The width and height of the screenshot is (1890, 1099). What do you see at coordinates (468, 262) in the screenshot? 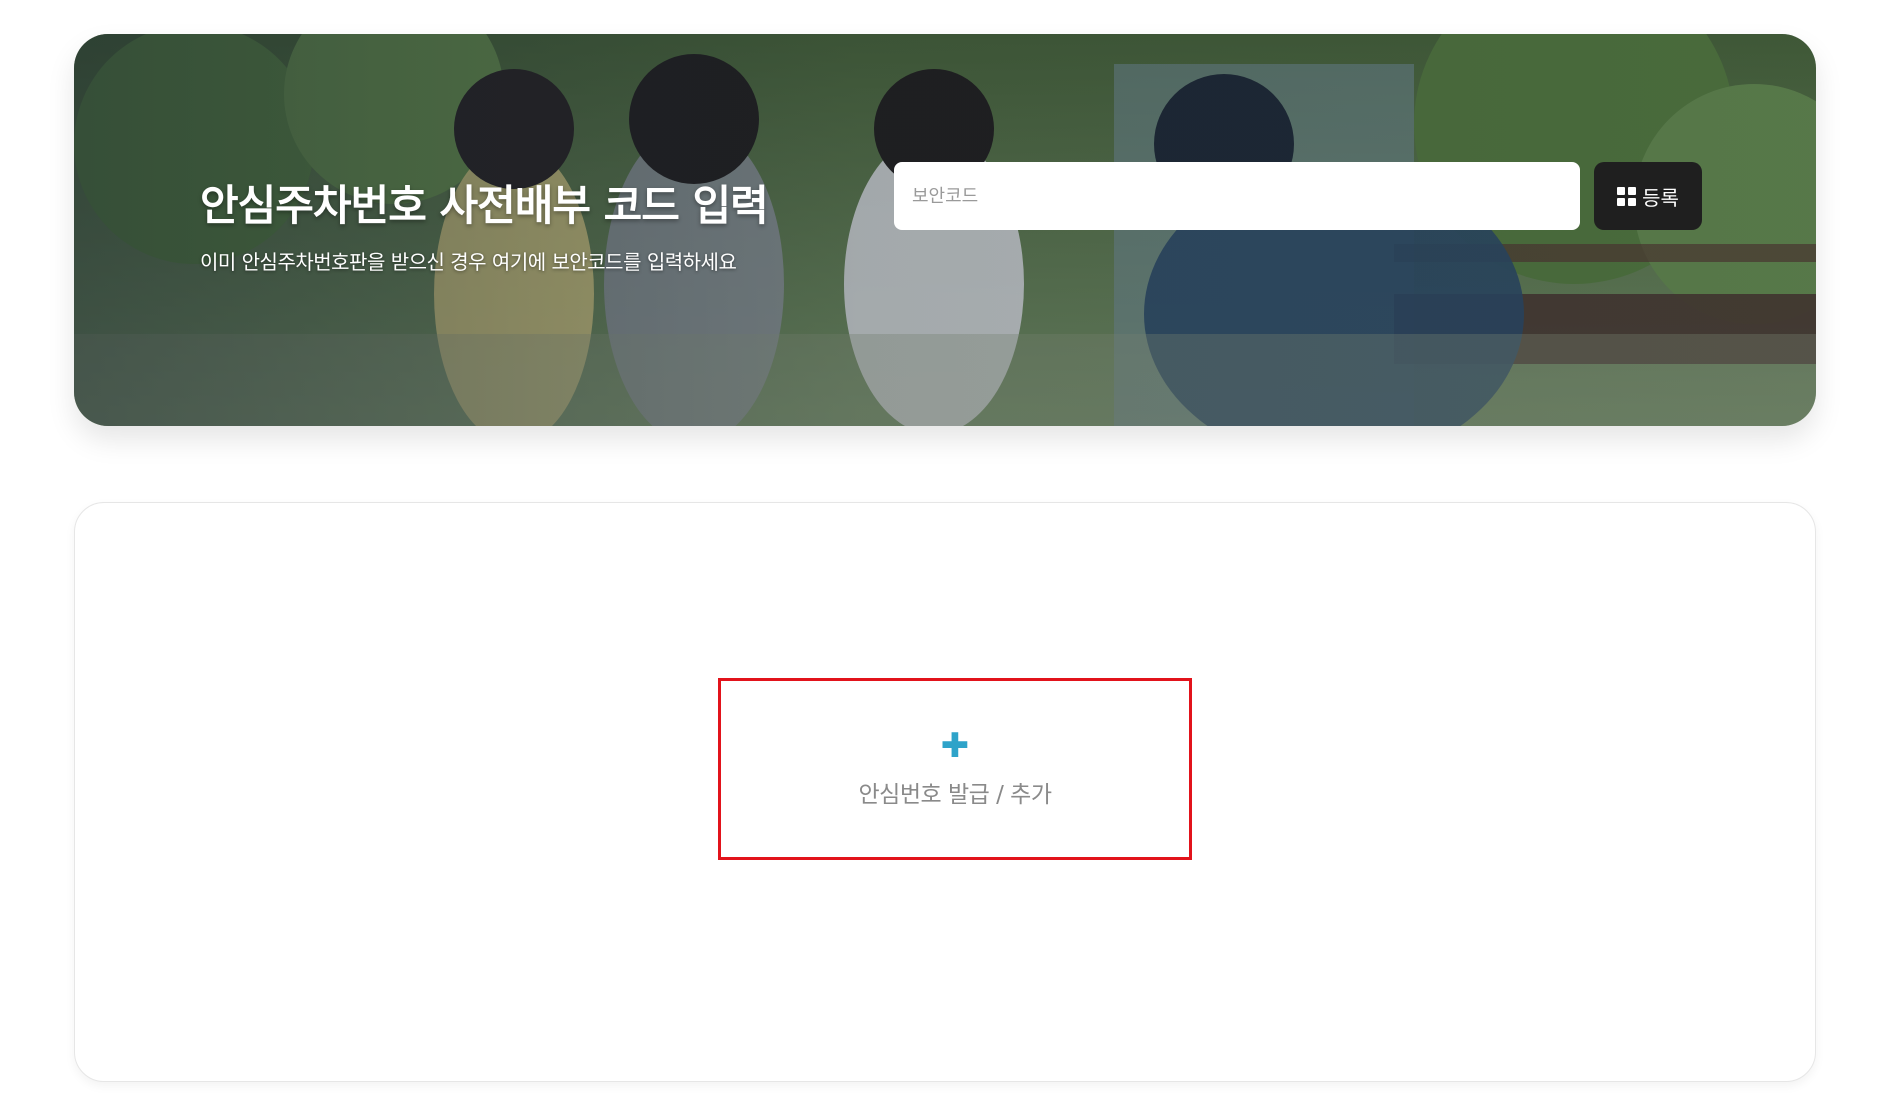
I see `hero-subtitle: 이미 안심주차번호판을 받으신 경우 여기에 보안코드를 입력하세요` at bounding box center [468, 262].